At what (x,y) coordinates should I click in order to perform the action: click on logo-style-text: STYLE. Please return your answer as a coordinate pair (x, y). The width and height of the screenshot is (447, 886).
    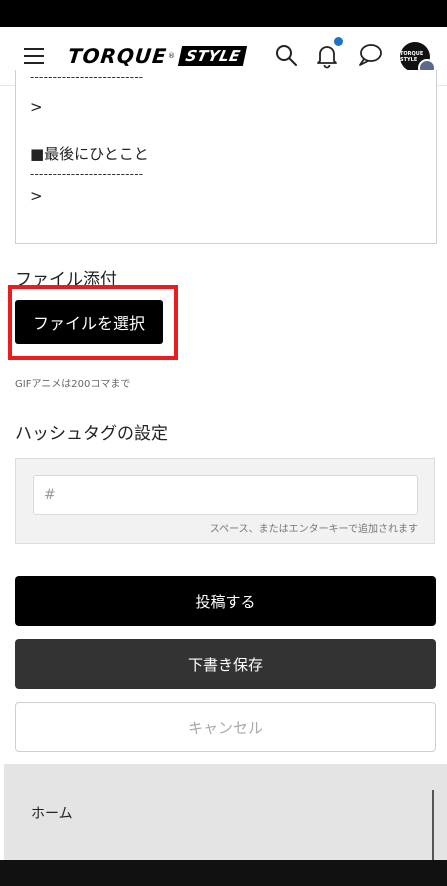
    Looking at the image, I should click on (212, 56).